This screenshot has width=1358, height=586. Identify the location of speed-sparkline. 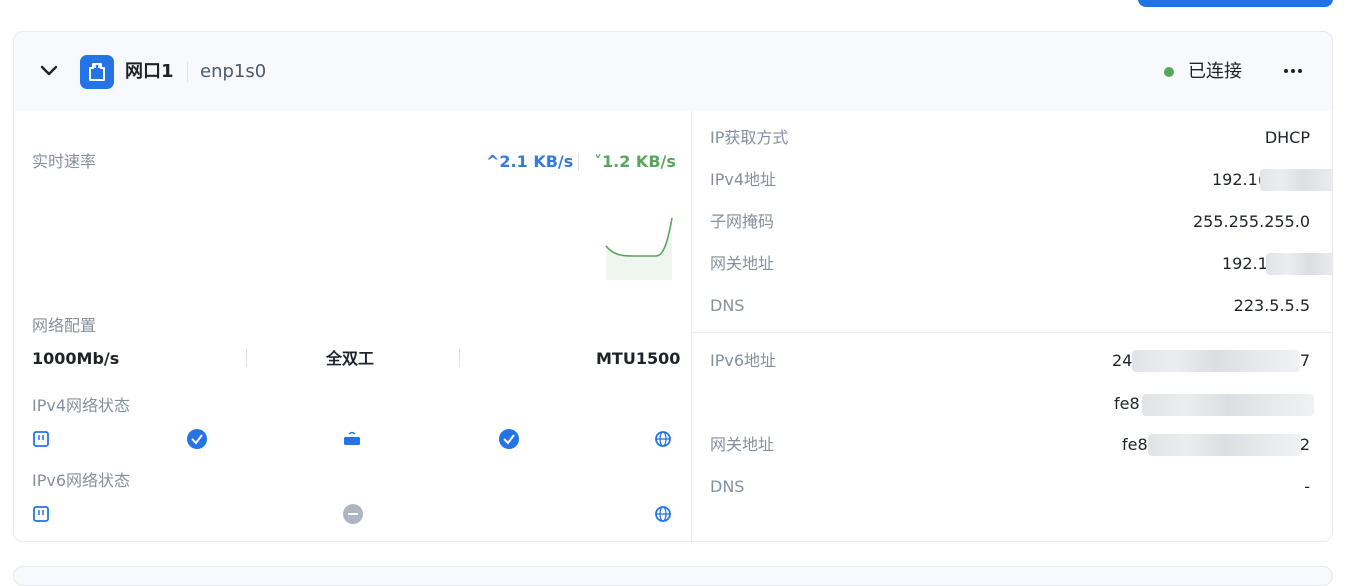
(639, 248).